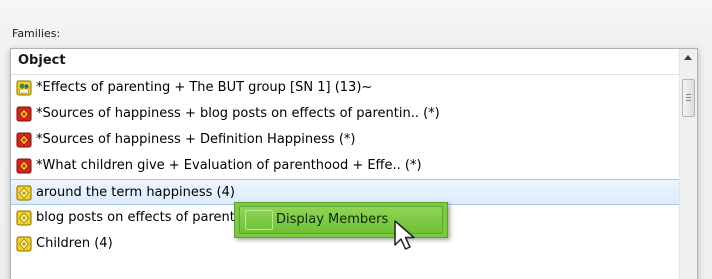 This screenshot has height=279, width=712. Describe the element at coordinates (74, 243) in the screenshot. I see `list-item-label: Children (4)` at that location.